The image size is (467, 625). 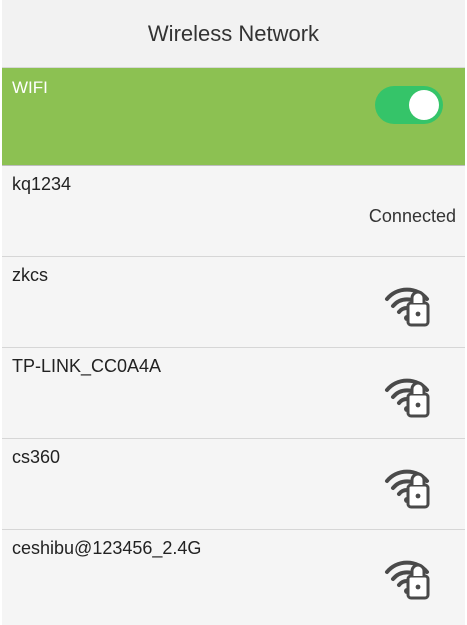 What do you see at coordinates (412, 216) in the screenshot?
I see `connection-status: Connected` at bounding box center [412, 216].